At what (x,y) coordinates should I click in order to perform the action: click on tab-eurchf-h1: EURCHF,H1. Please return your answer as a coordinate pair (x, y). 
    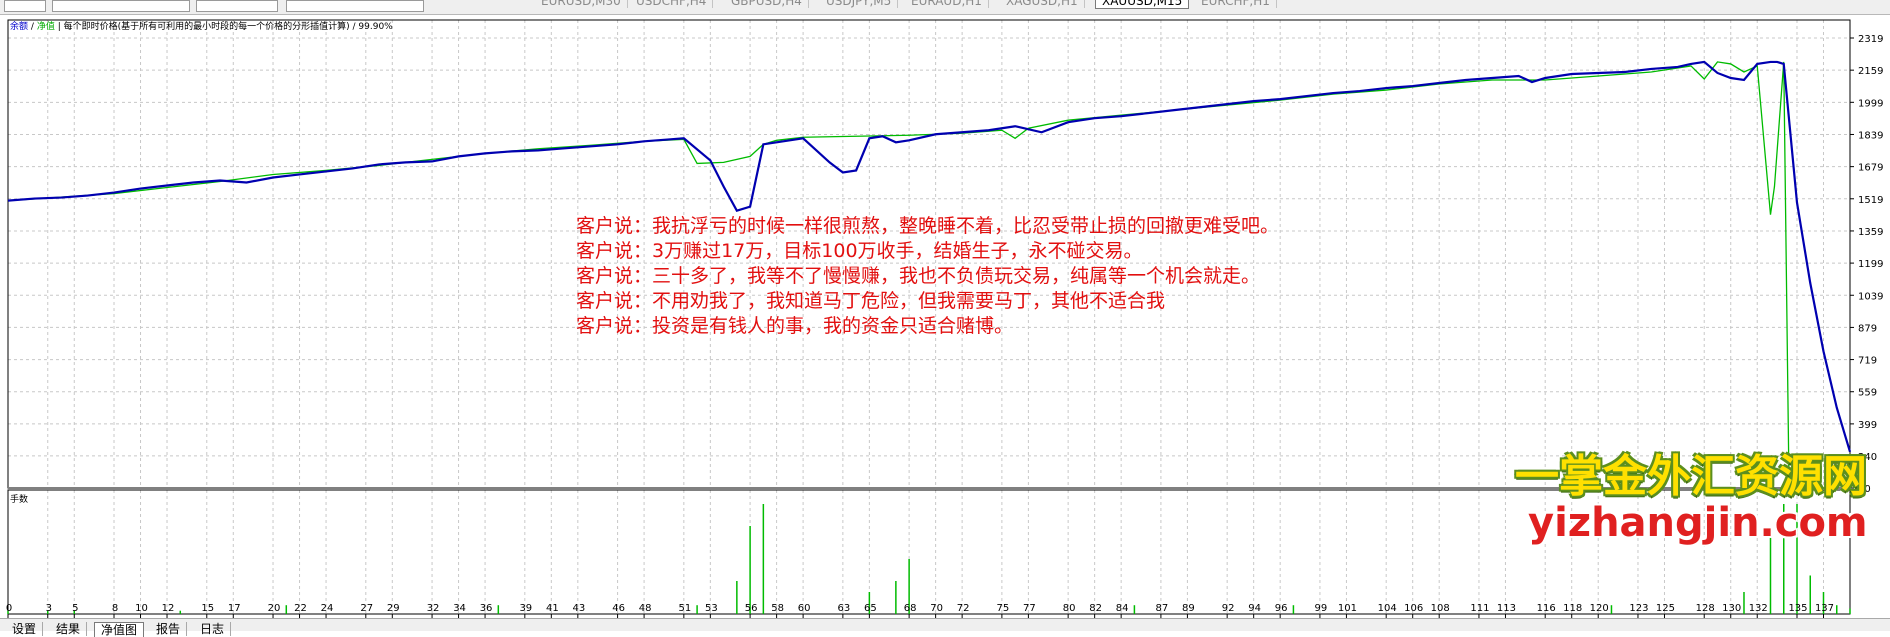
    Looking at the image, I should click on (1236, 4).